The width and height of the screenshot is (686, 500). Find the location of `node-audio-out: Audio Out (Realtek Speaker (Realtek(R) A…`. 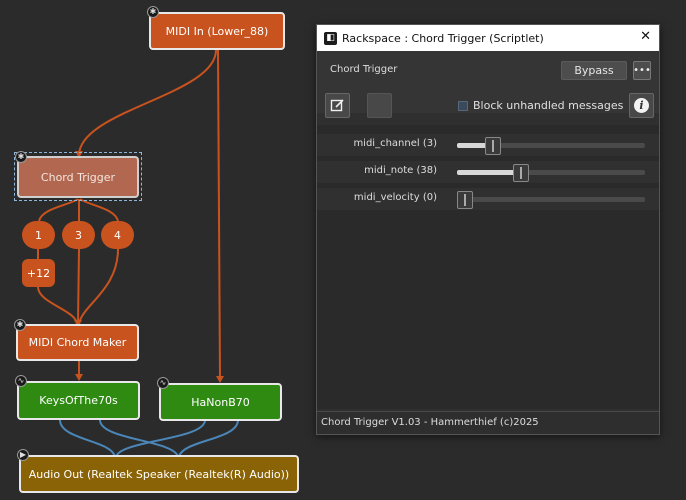

node-audio-out: Audio Out (Realtek Speaker (Realtek(R) A… is located at coordinates (159, 474).